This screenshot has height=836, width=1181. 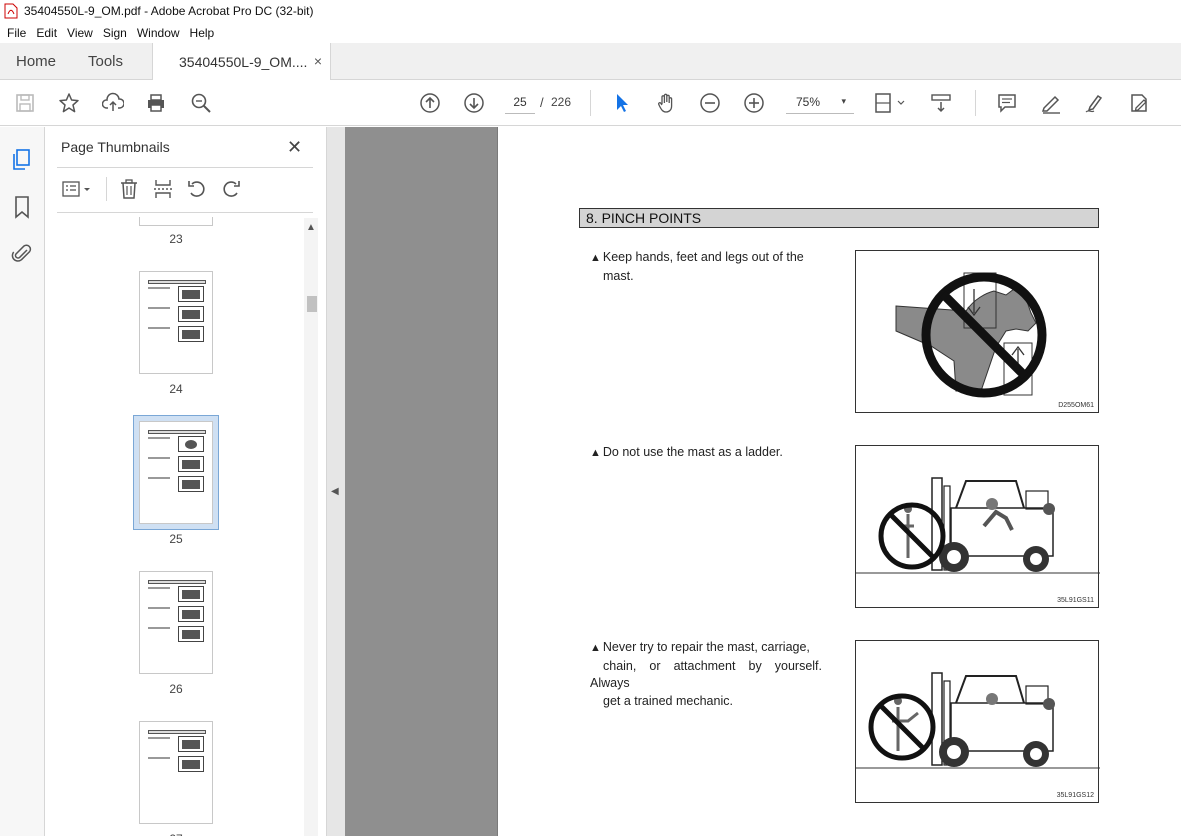 What do you see at coordinates (185, 190) in the screenshot?
I see `thumbnail-toolbar` at bounding box center [185, 190].